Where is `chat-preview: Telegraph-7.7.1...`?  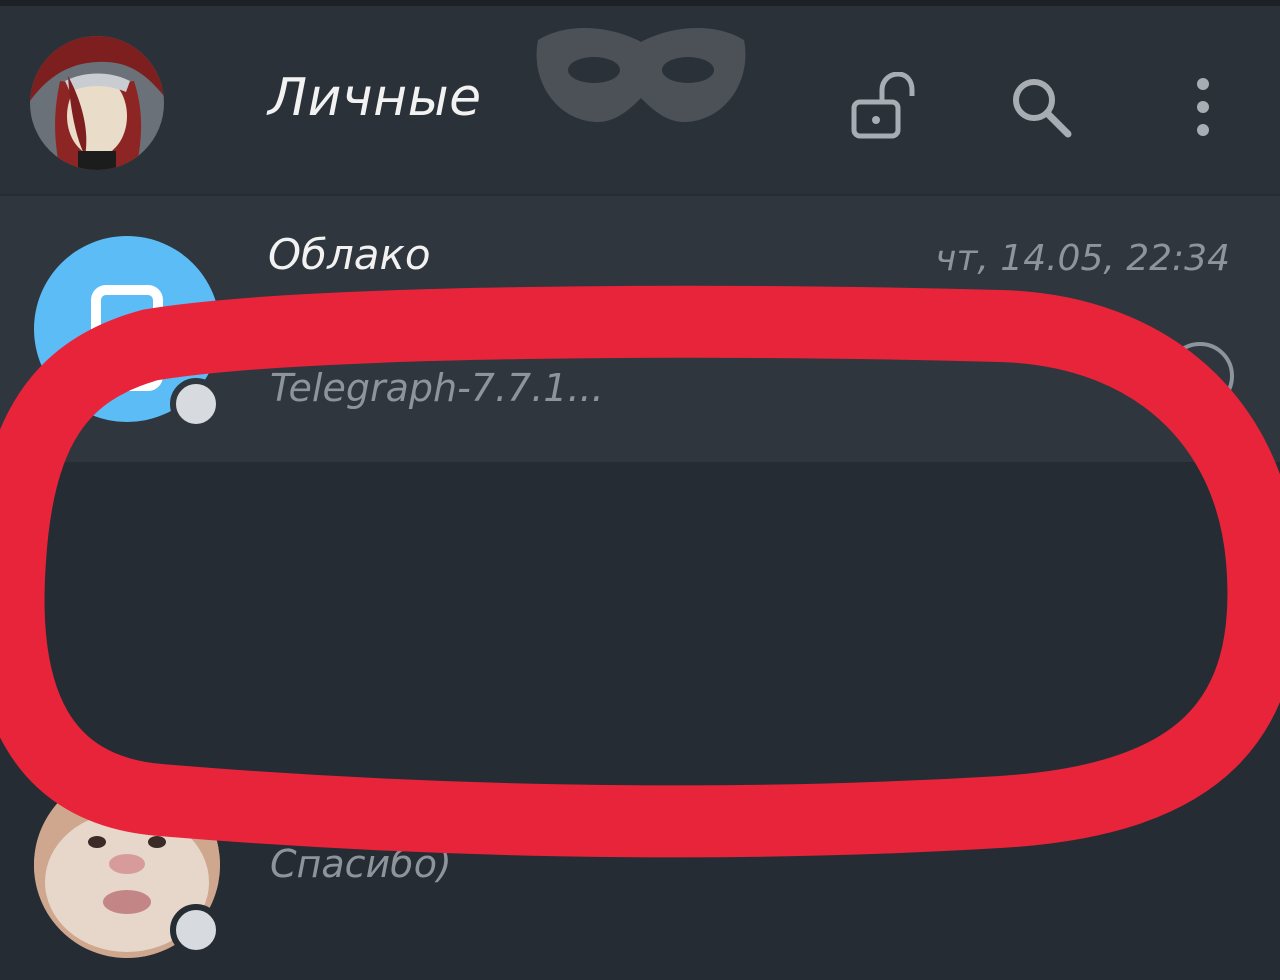
chat-preview: Telegraph-7.7.1... is located at coordinates (437, 388).